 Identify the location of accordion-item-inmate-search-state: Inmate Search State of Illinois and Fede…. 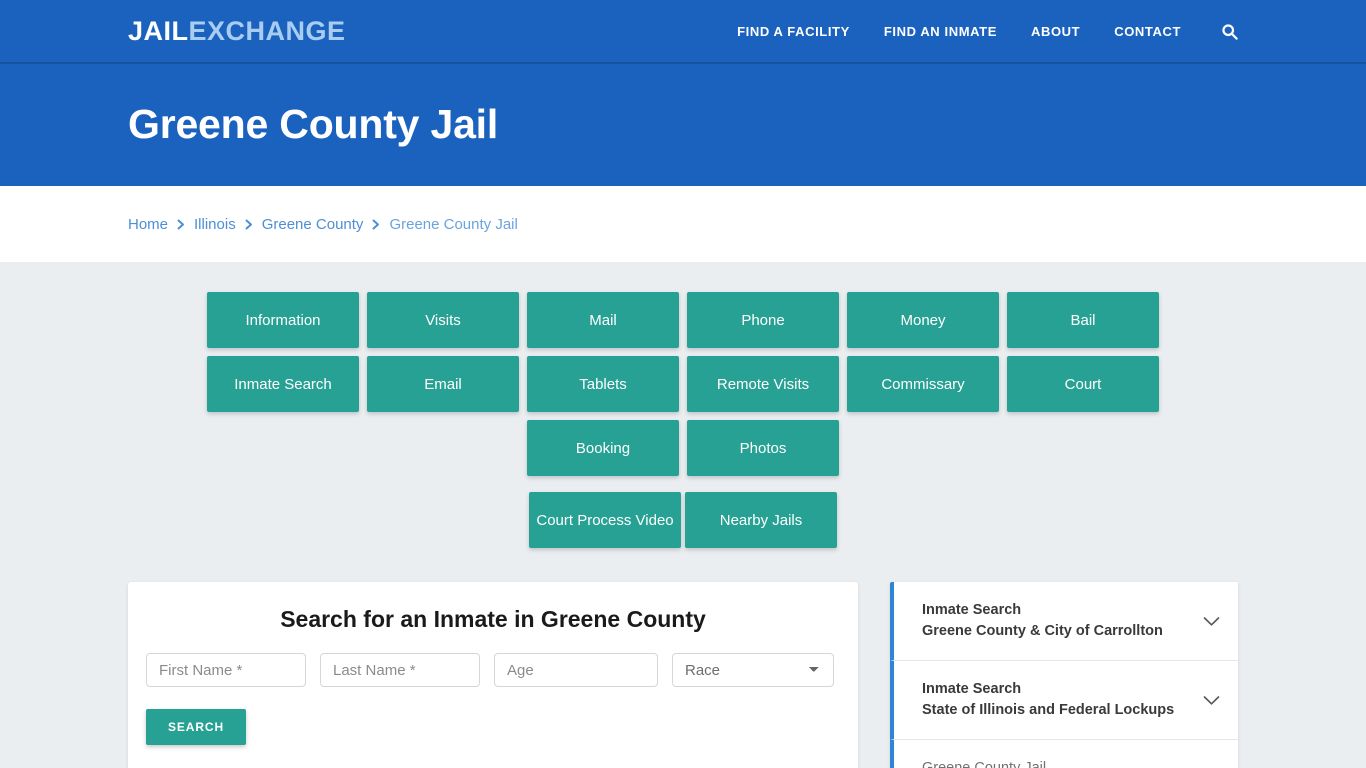
(1064, 701).